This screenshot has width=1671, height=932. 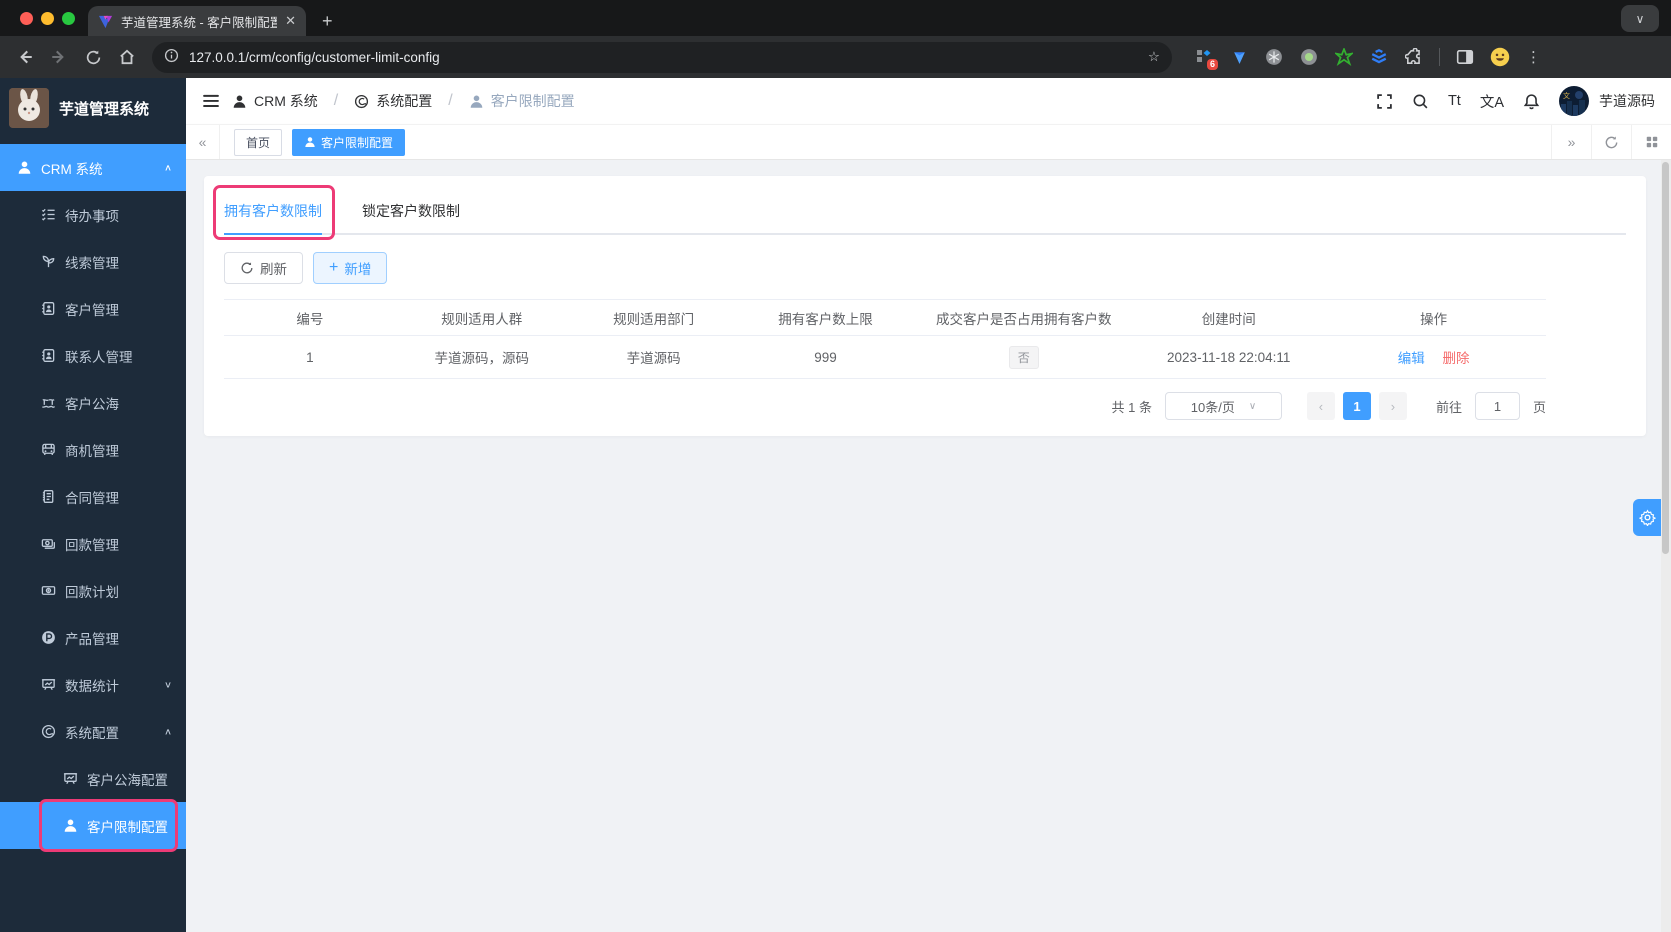 I want to click on maximize-window-button, so click(x=68, y=18).